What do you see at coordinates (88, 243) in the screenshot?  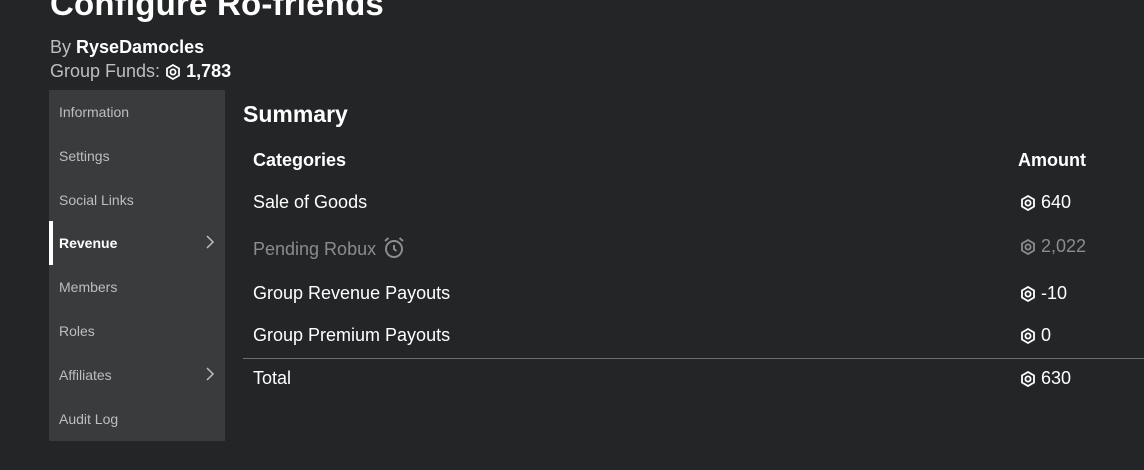 I see `sidebar-item-label: Revenue` at bounding box center [88, 243].